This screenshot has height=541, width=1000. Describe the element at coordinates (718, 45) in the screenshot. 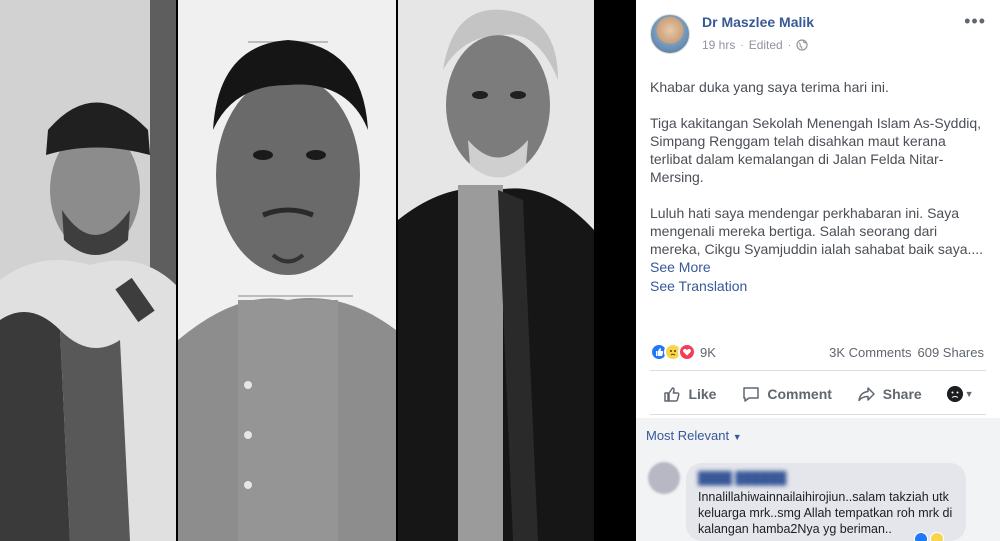

I see `post-time: 19 hrs` at that location.